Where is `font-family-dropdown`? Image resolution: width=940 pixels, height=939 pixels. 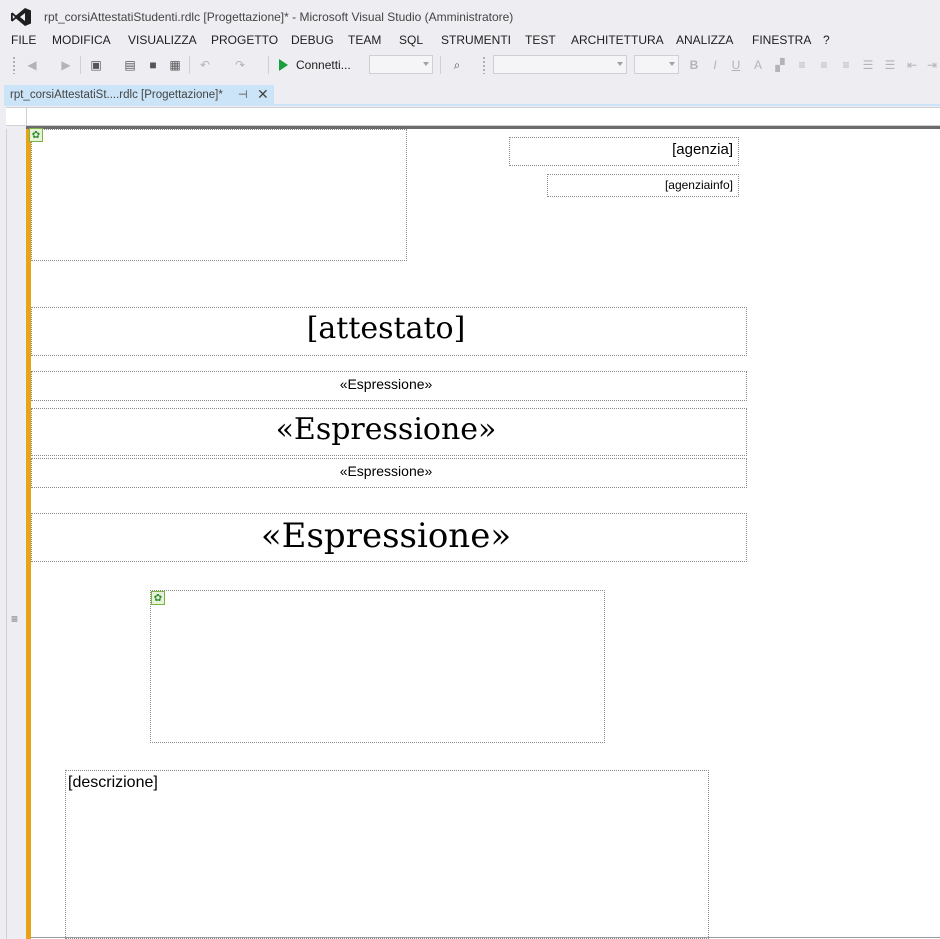
font-family-dropdown is located at coordinates (560, 64).